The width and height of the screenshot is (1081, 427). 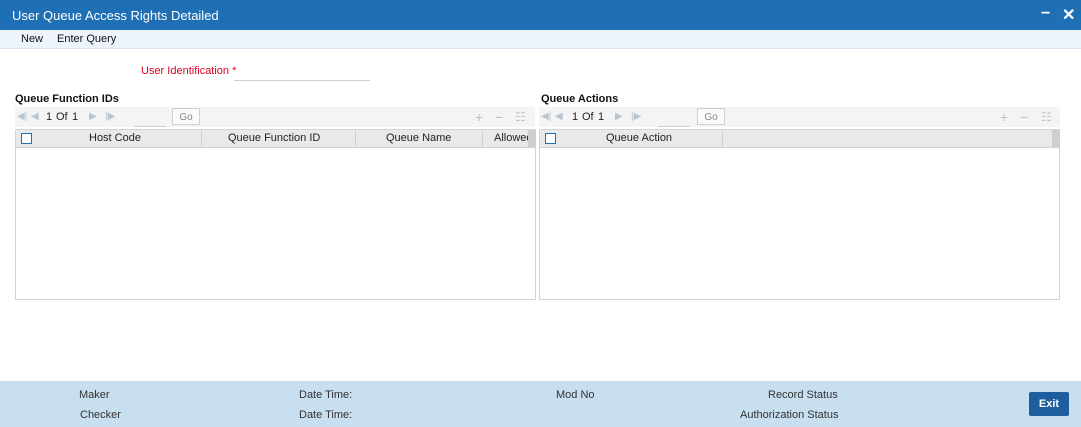 I want to click on menu-new: New, so click(x=32, y=39).